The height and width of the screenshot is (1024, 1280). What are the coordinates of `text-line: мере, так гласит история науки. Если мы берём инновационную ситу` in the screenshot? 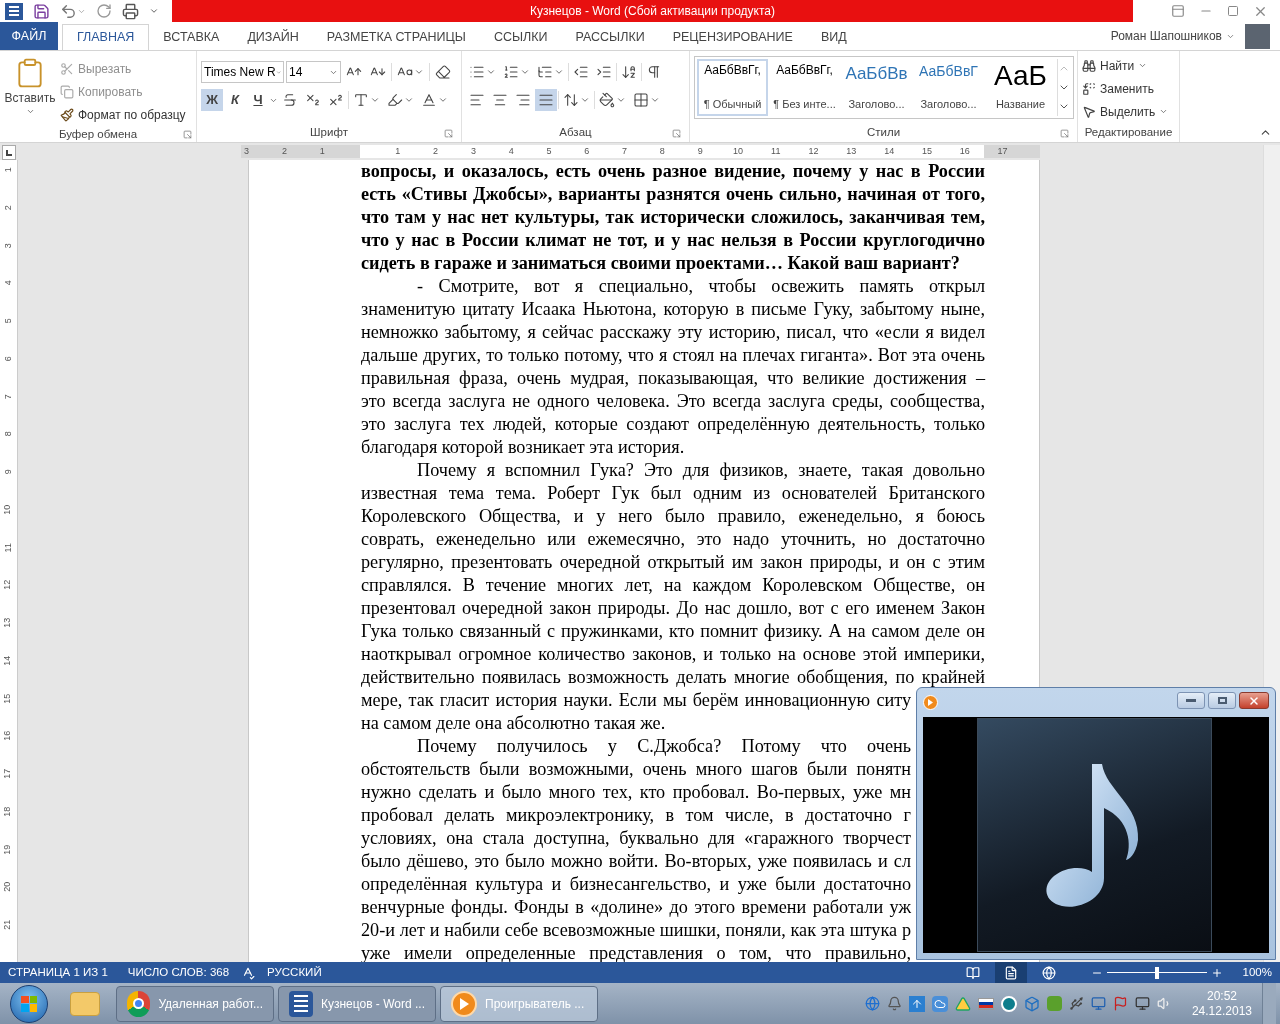 It's located at (636, 700).